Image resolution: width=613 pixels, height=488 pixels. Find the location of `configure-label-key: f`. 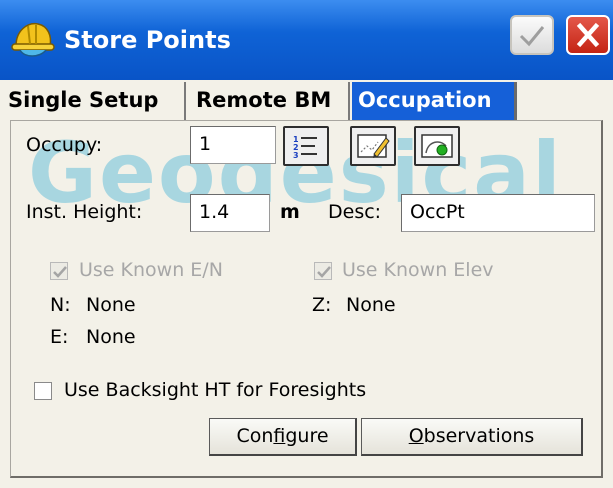

configure-label-key: f is located at coordinates (279, 436).